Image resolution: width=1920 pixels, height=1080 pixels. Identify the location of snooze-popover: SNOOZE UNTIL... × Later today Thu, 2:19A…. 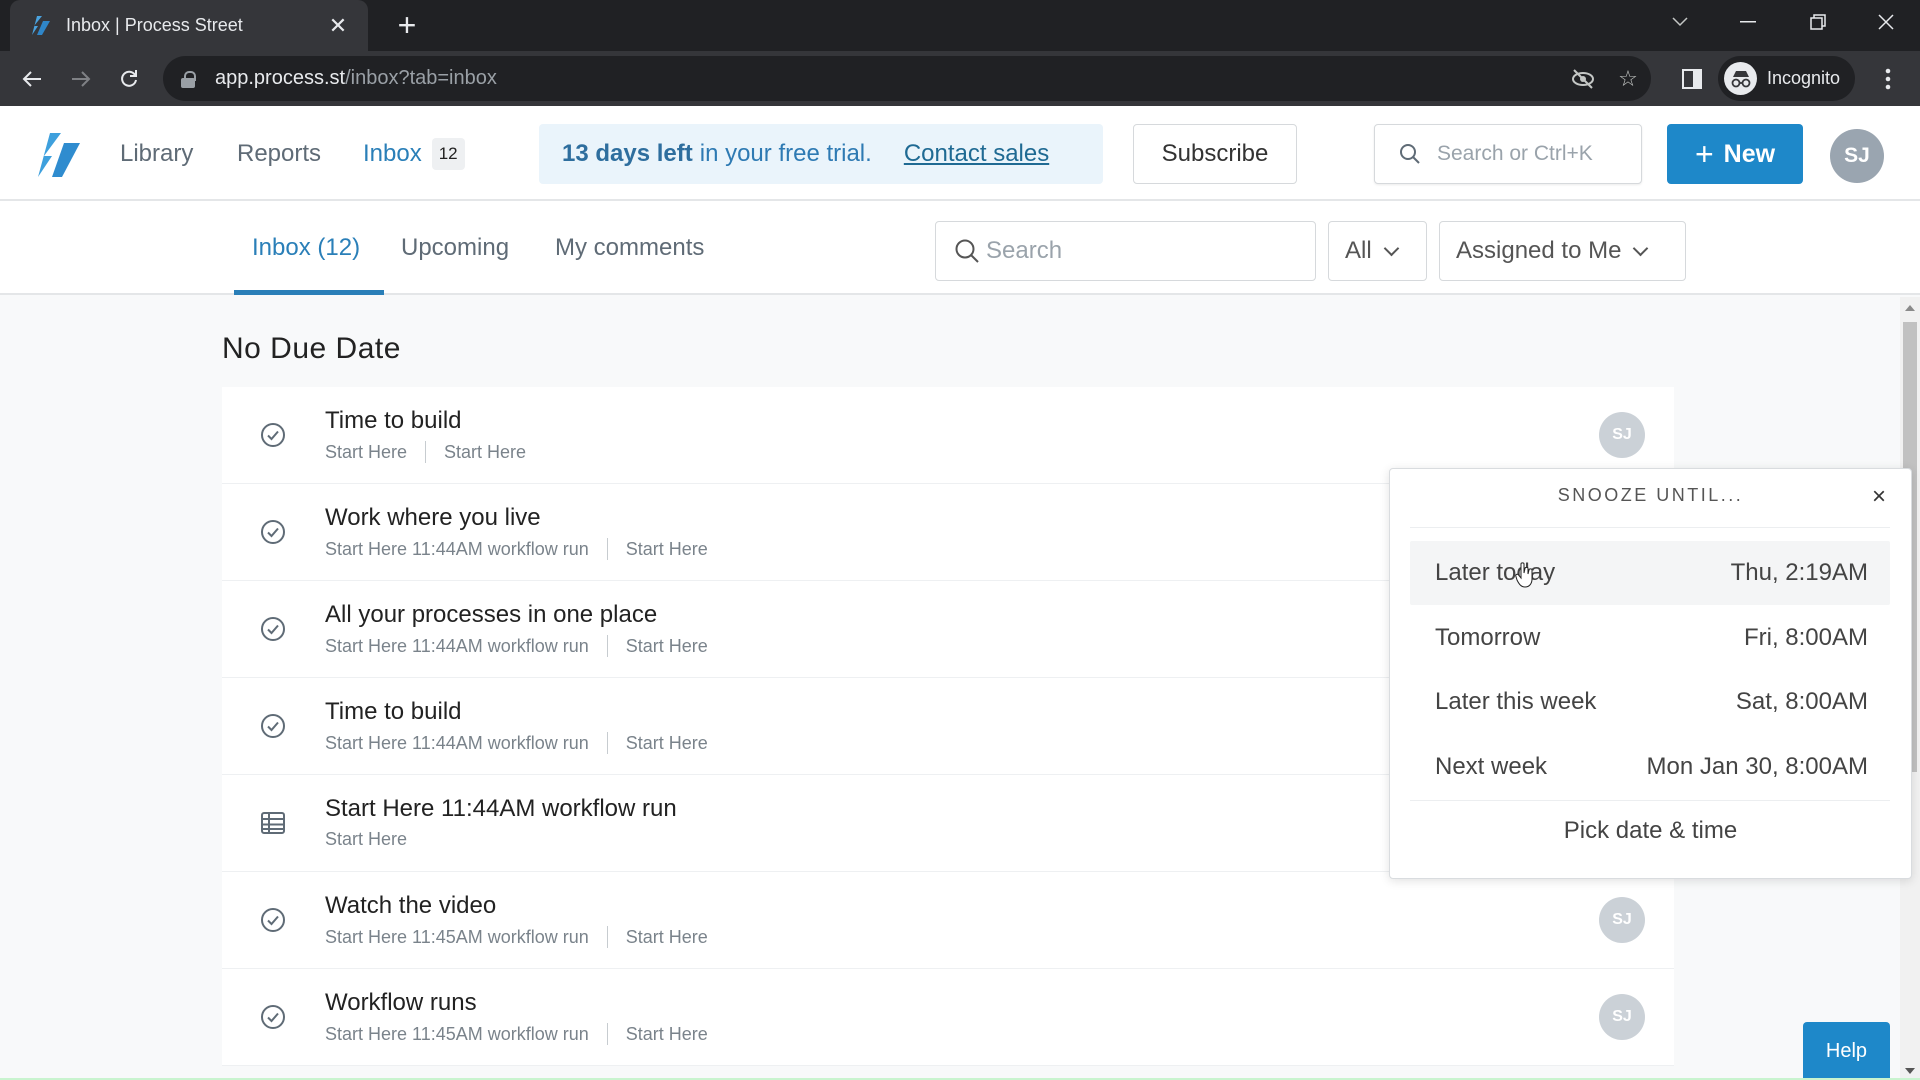
(1650, 673).